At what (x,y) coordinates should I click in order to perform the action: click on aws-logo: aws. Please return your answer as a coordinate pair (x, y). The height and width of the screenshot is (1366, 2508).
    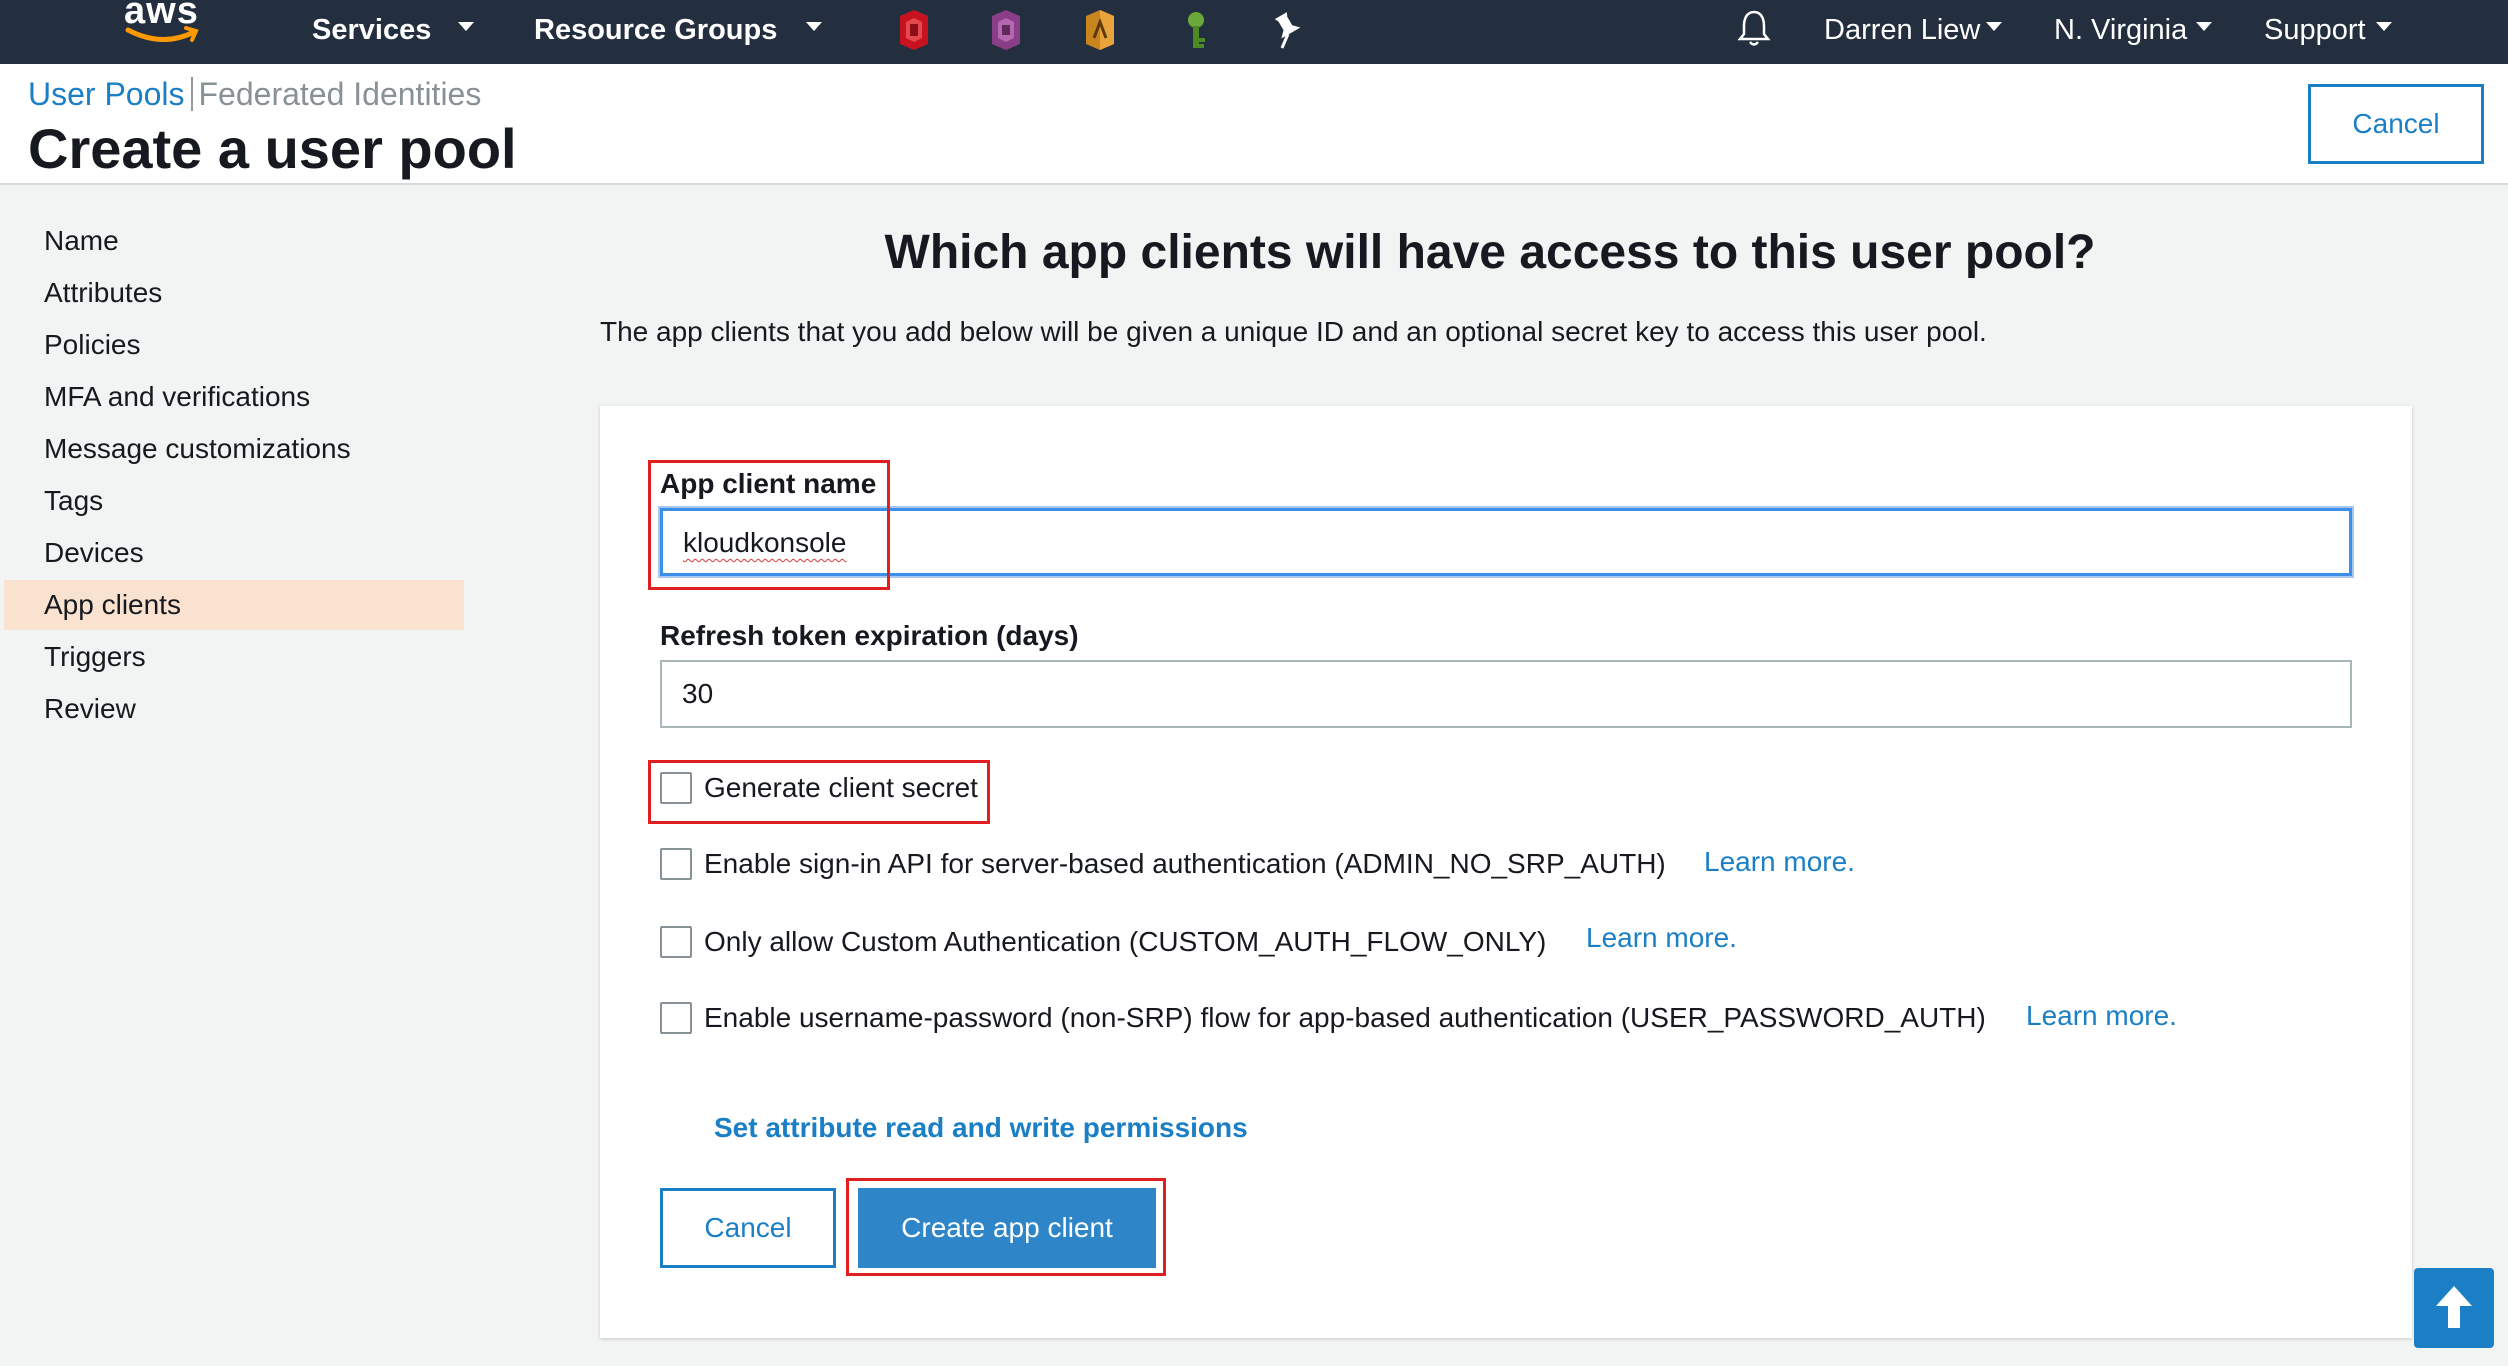
    Looking at the image, I should click on (163, 29).